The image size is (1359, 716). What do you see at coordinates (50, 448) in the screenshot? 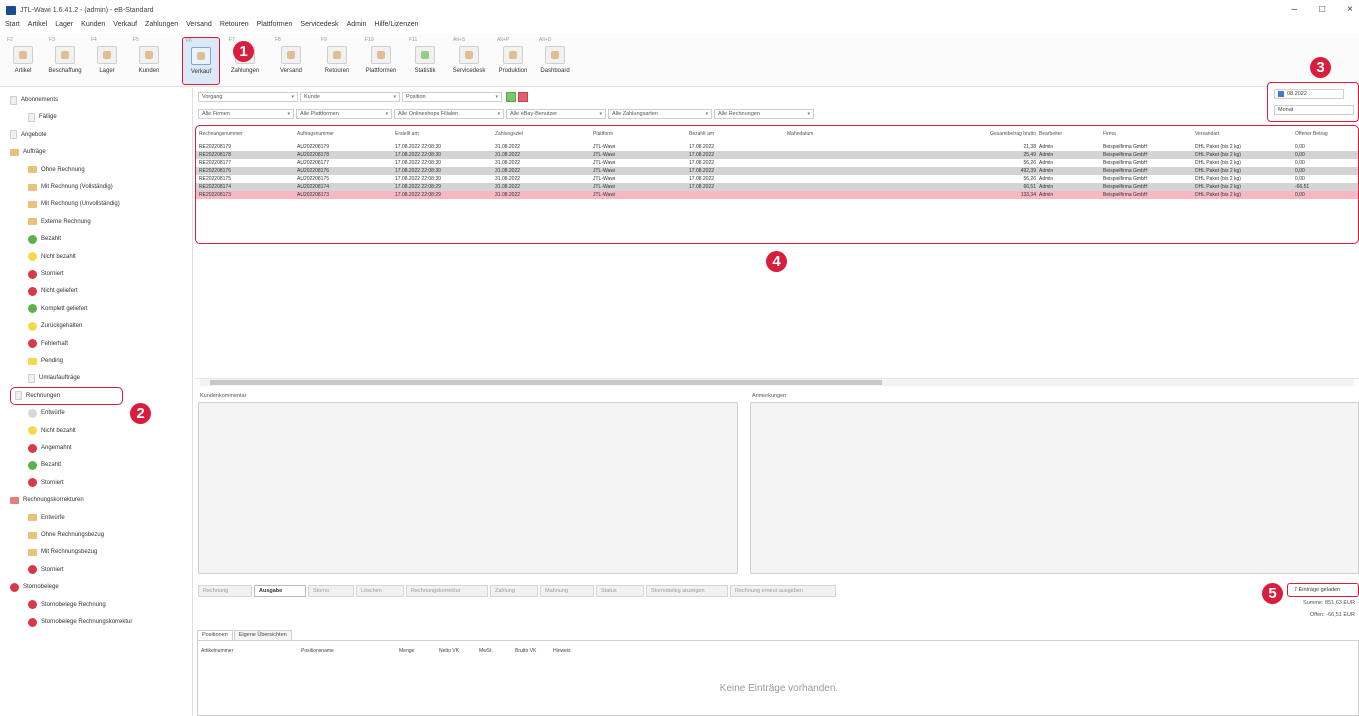
I see `sidebar-item-angemahnt: Angemahnt` at bounding box center [50, 448].